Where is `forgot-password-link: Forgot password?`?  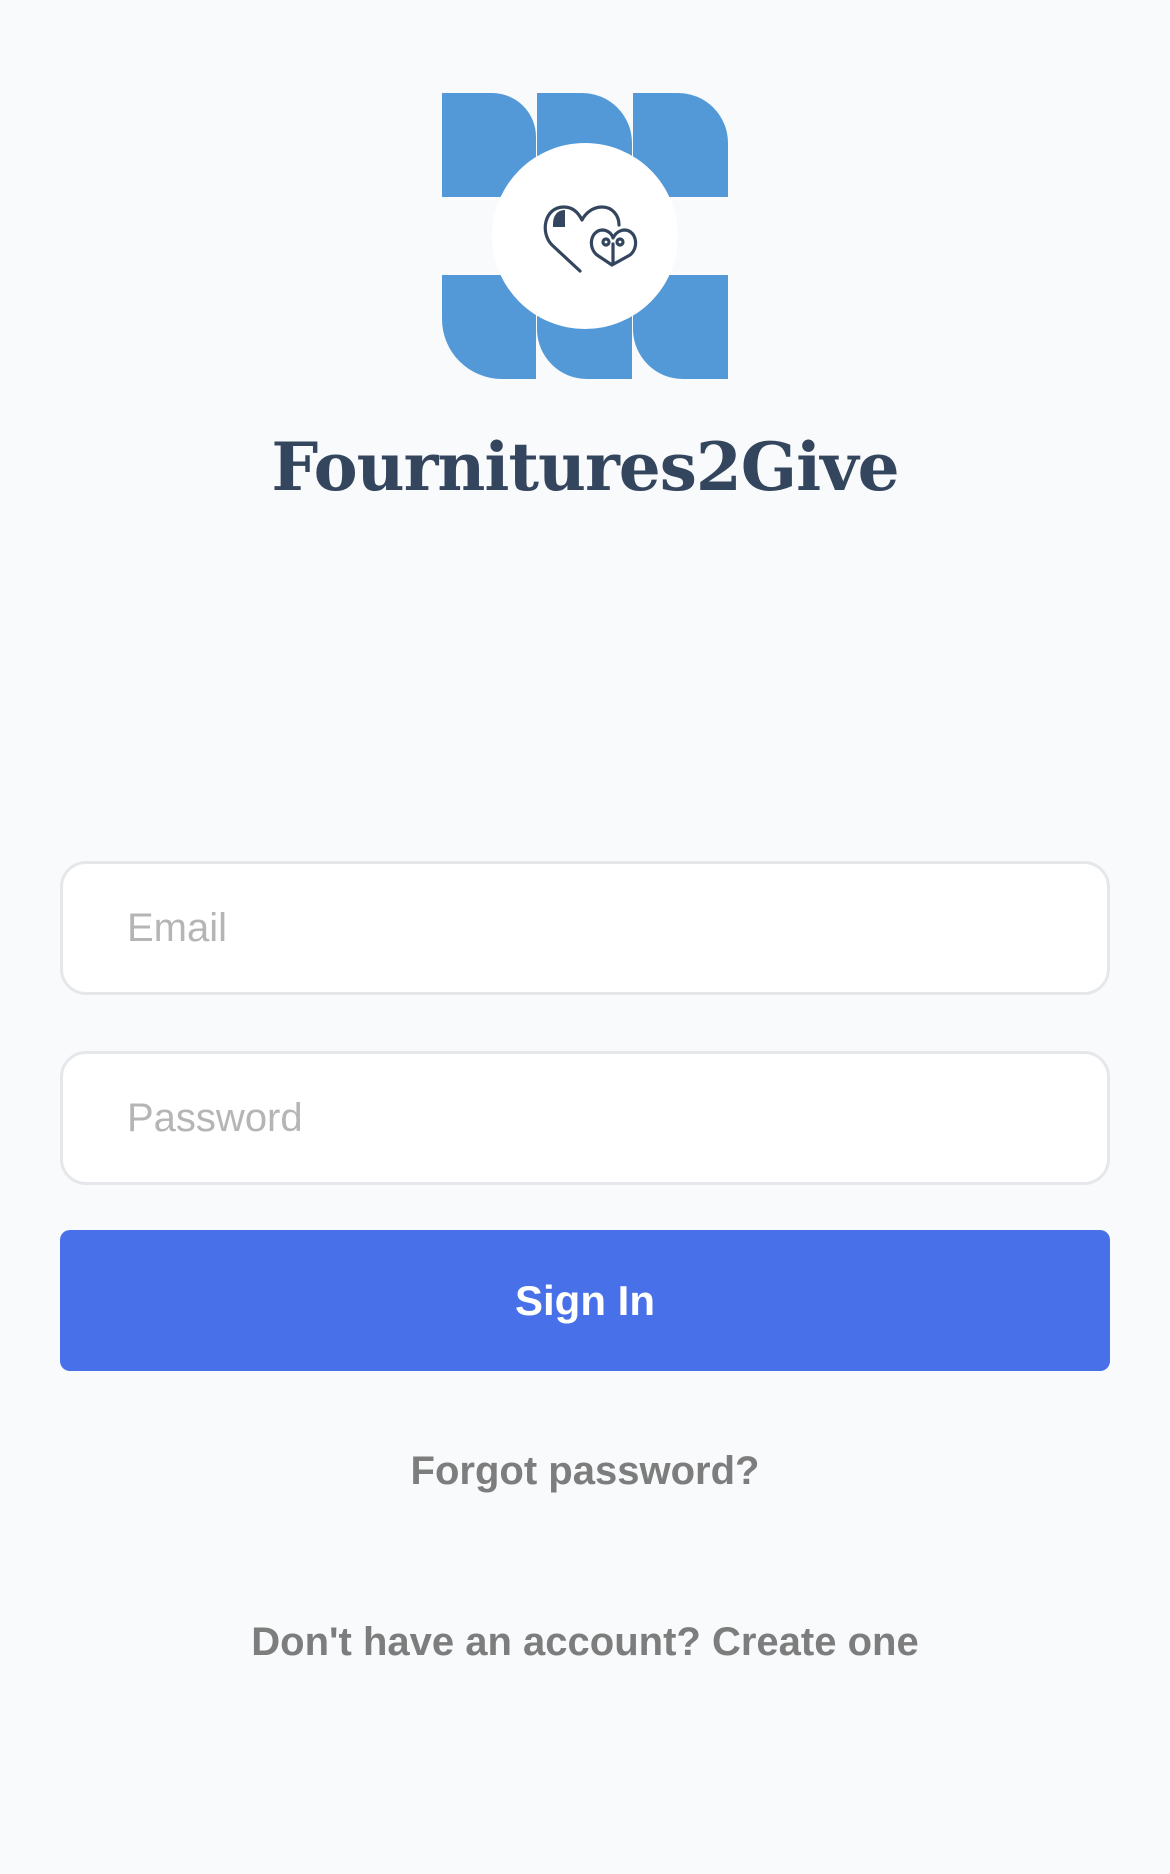 forgot-password-link: Forgot password? is located at coordinates (585, 1471).